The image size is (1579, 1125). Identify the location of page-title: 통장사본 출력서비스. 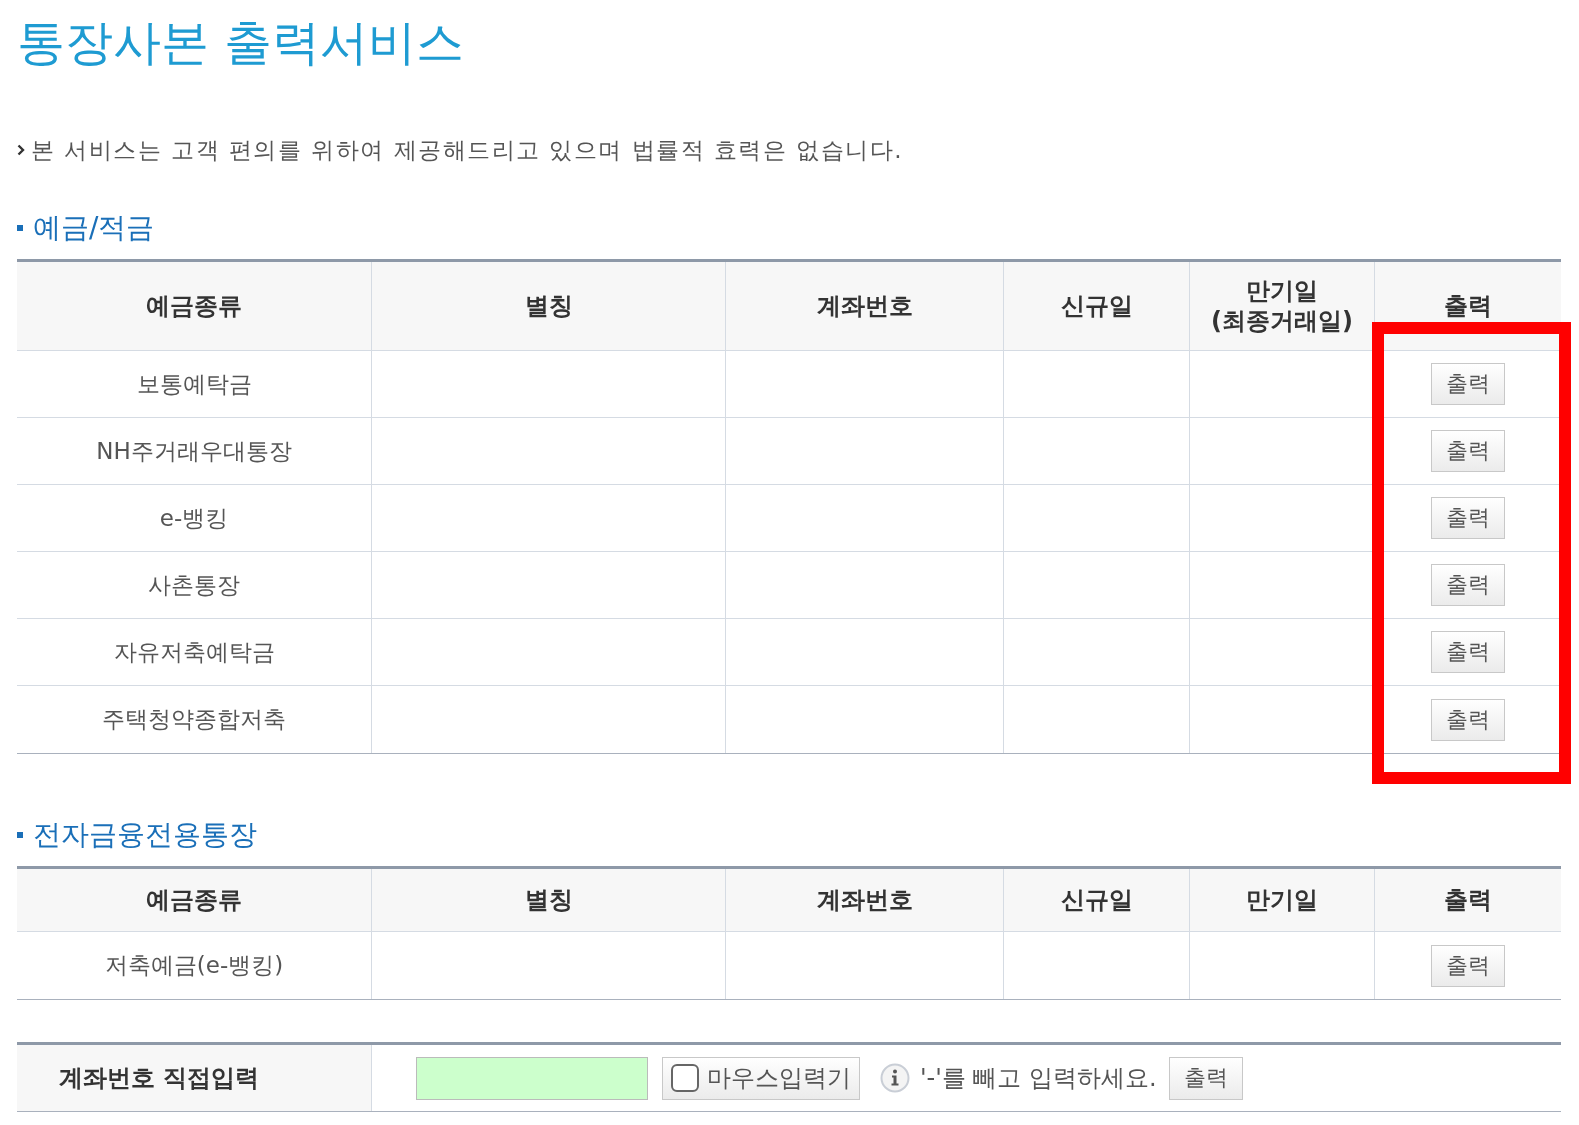
(241, 42).